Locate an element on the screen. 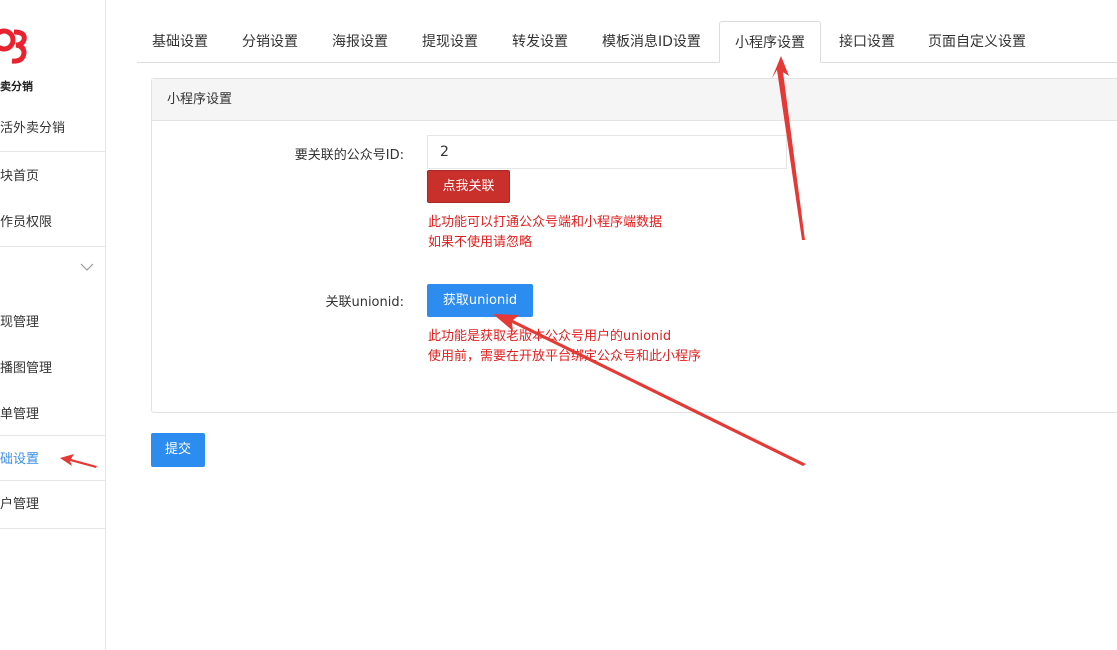  submit-button: 提交 is located at coordinates (178, 450).